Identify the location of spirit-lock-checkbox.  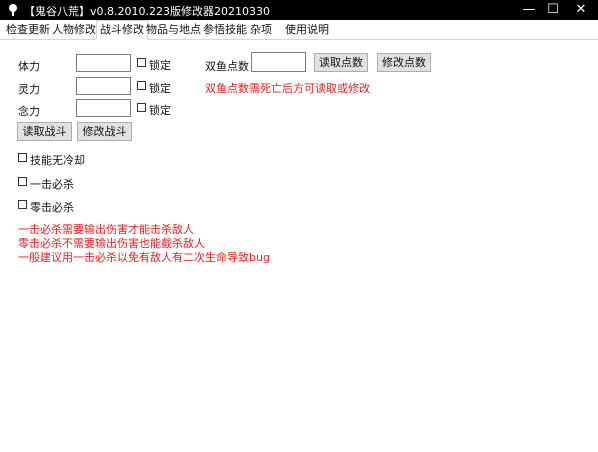
(141, 85).